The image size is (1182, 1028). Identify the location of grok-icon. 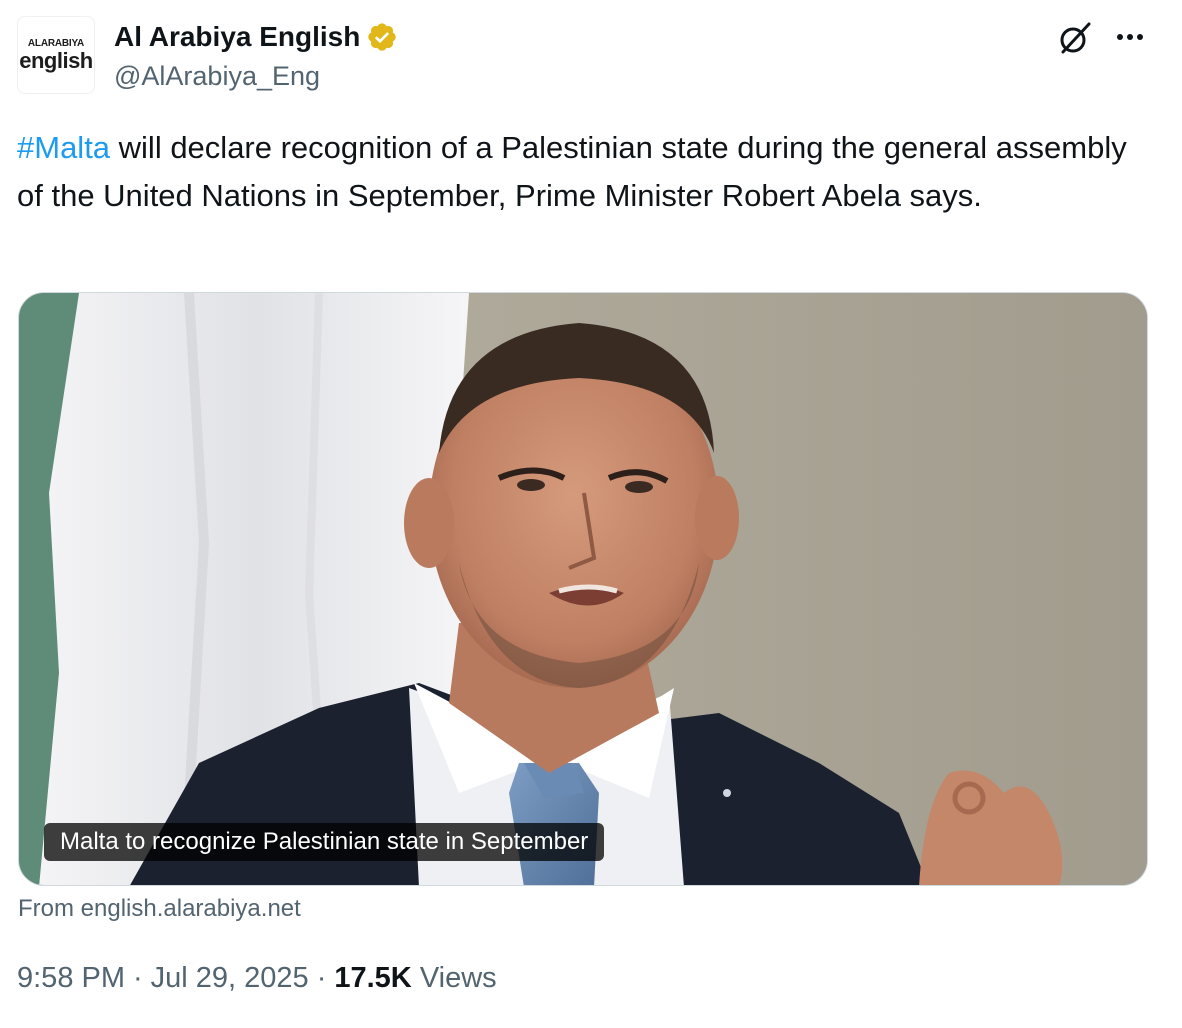
(1075, 38).